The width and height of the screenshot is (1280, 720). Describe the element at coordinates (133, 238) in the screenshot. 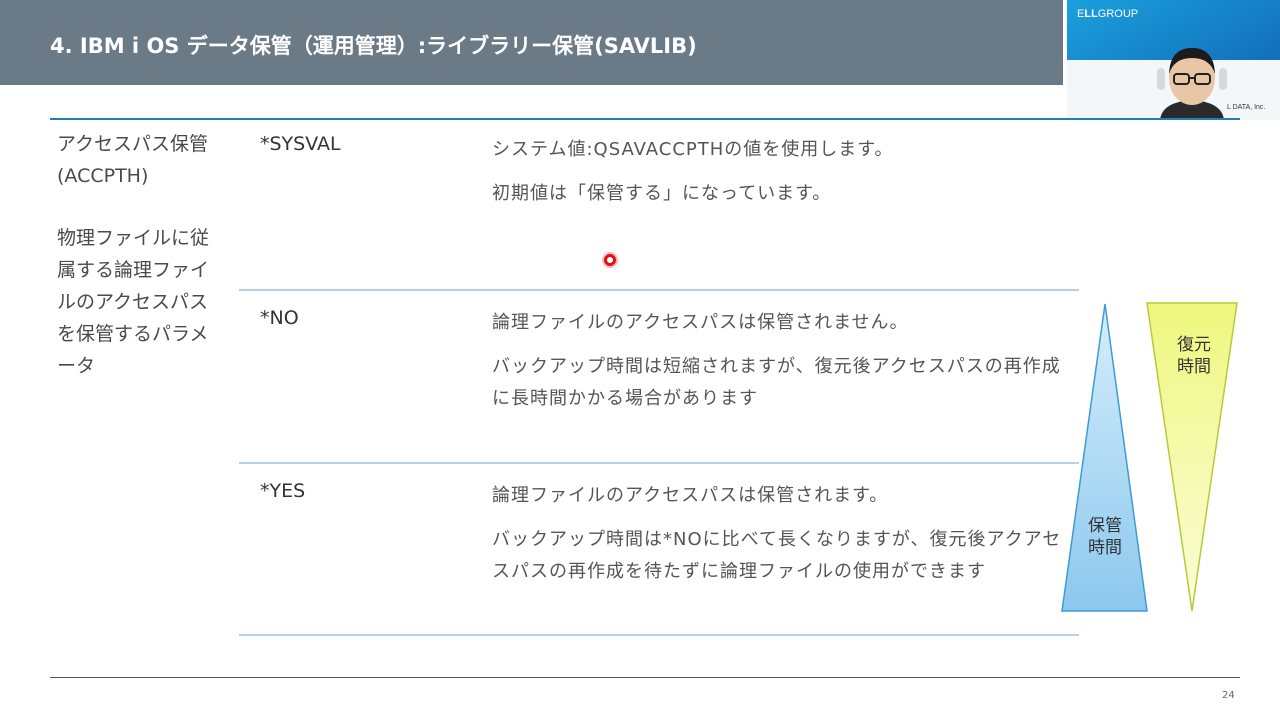

I see `parameter-description-line: 物理ファイルに従` at that location.